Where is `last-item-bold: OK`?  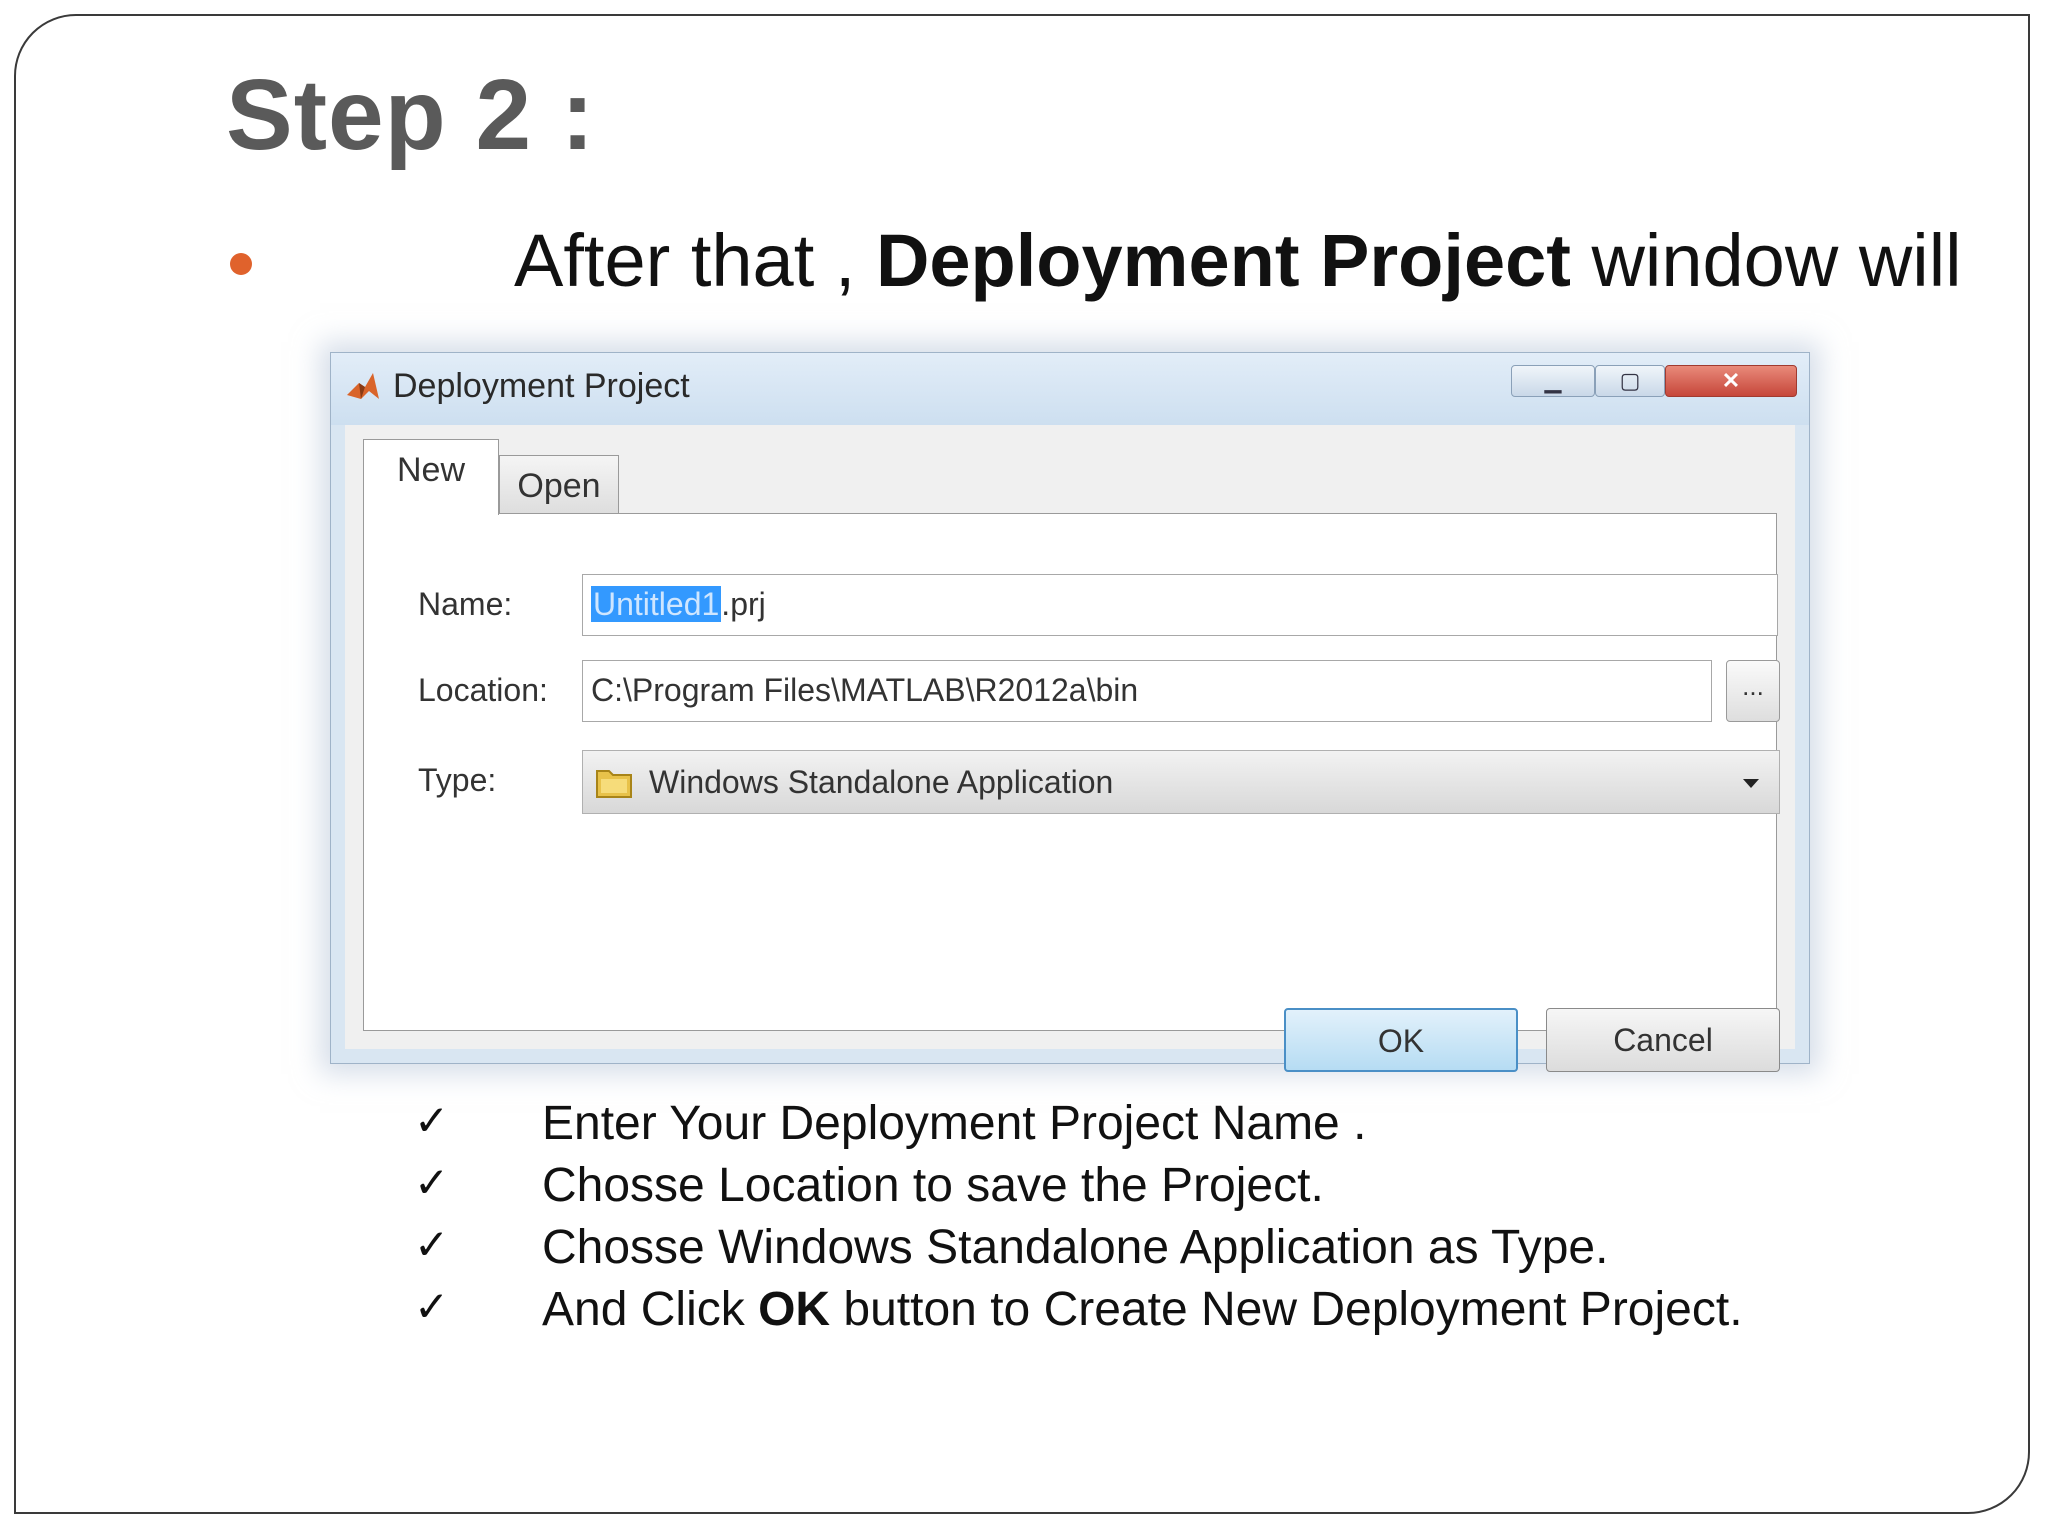 last-item-bold: OK is located at coordinates (794, 1309).